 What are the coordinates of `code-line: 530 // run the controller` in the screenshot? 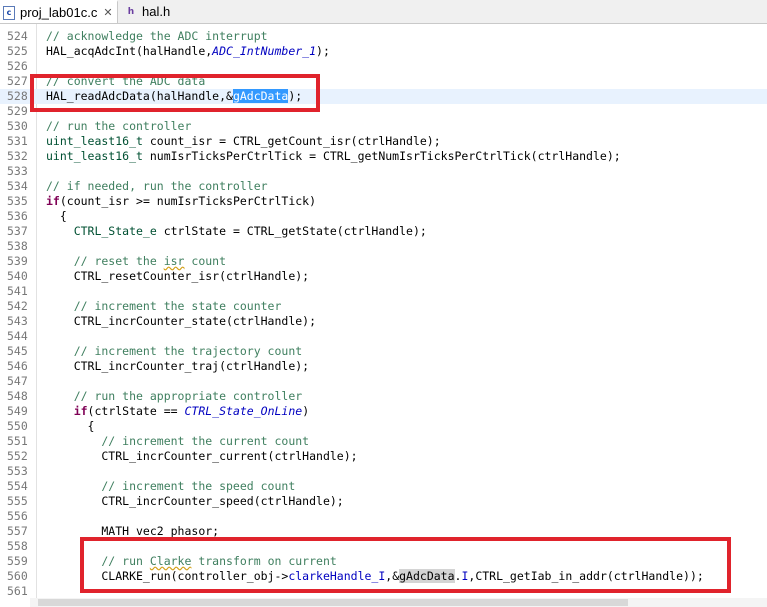 It's located at (383, 126).